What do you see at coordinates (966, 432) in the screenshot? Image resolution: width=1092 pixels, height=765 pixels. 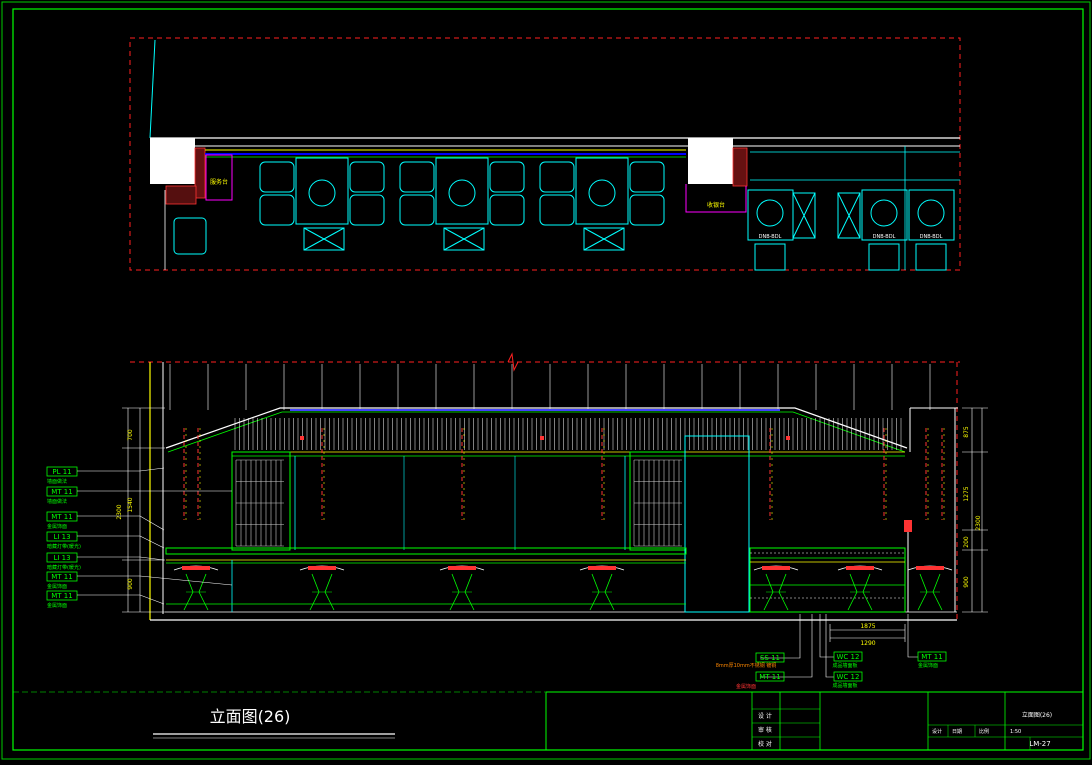 I see `dim-right-1: 875` at bounding box center [966, 432].